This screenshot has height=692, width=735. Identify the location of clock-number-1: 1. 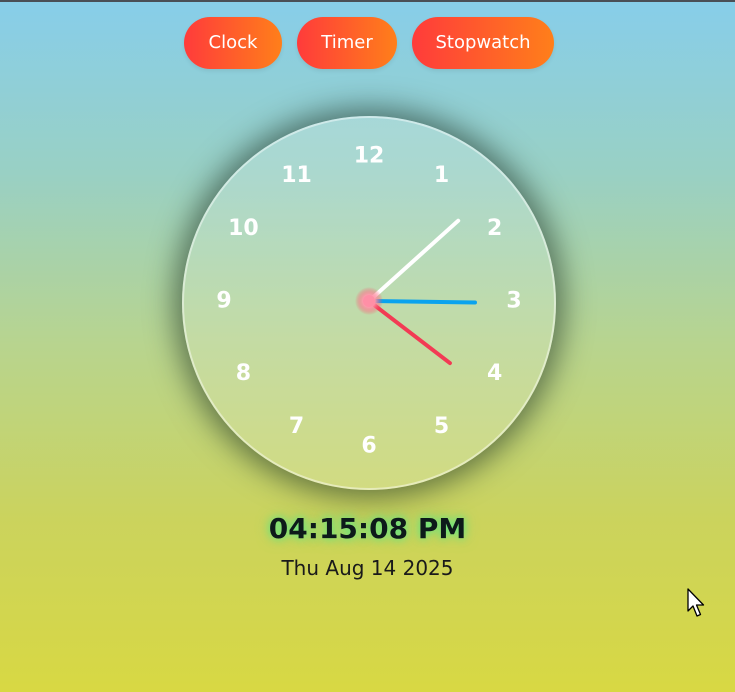
(441, 175).